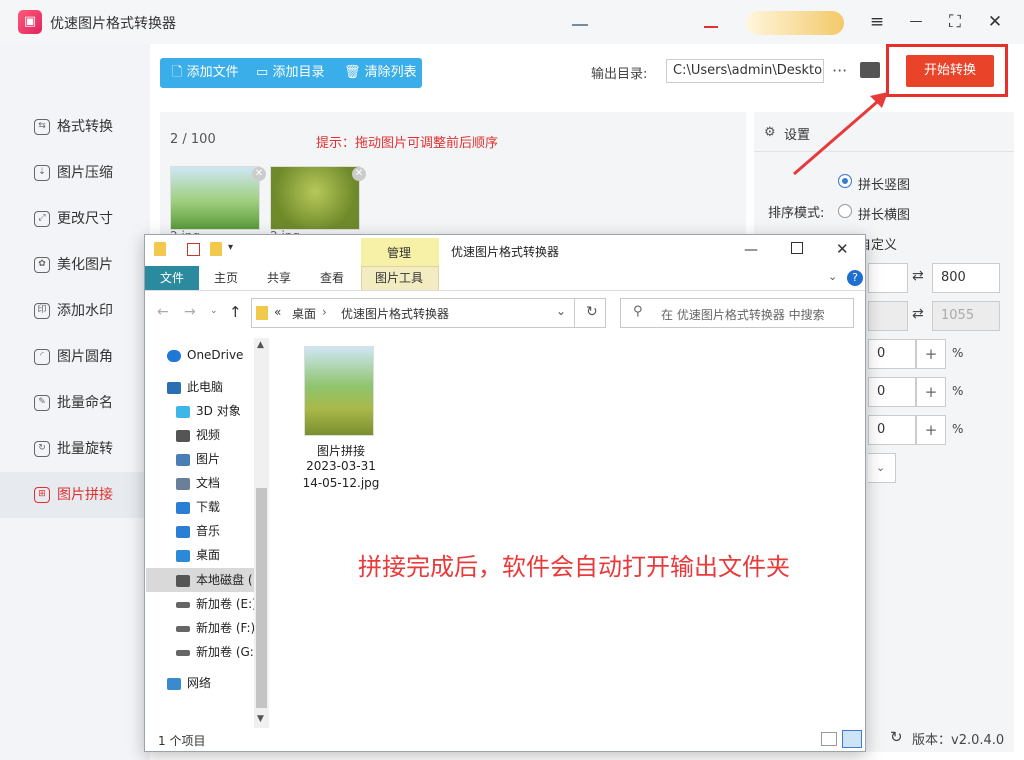 This screenshot has width=1024, height=760. What do you see at coordinates (950, 71) in the screenshot?
I see `start-convert-button: 开始转换` at bounding box center [950, 71].